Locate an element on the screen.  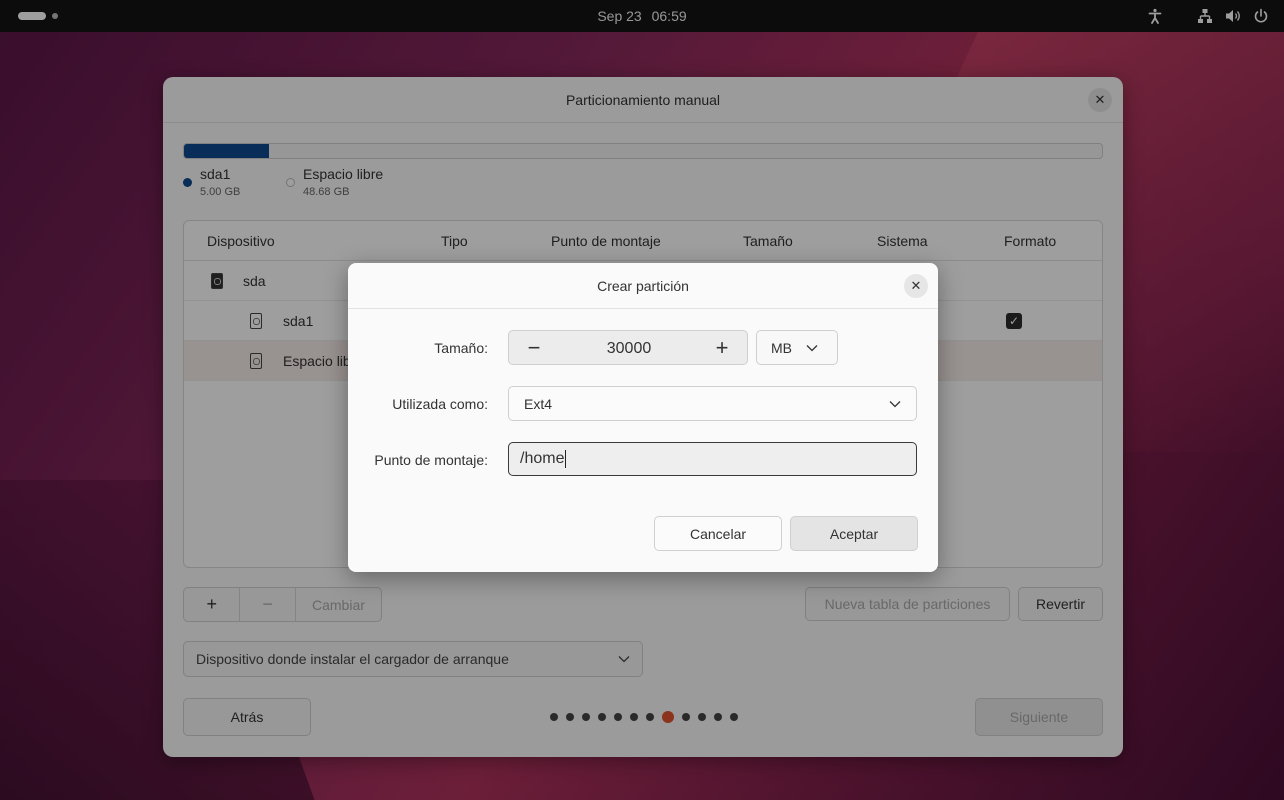
size-label: Tamaño: is located at coordinates (461, 348).